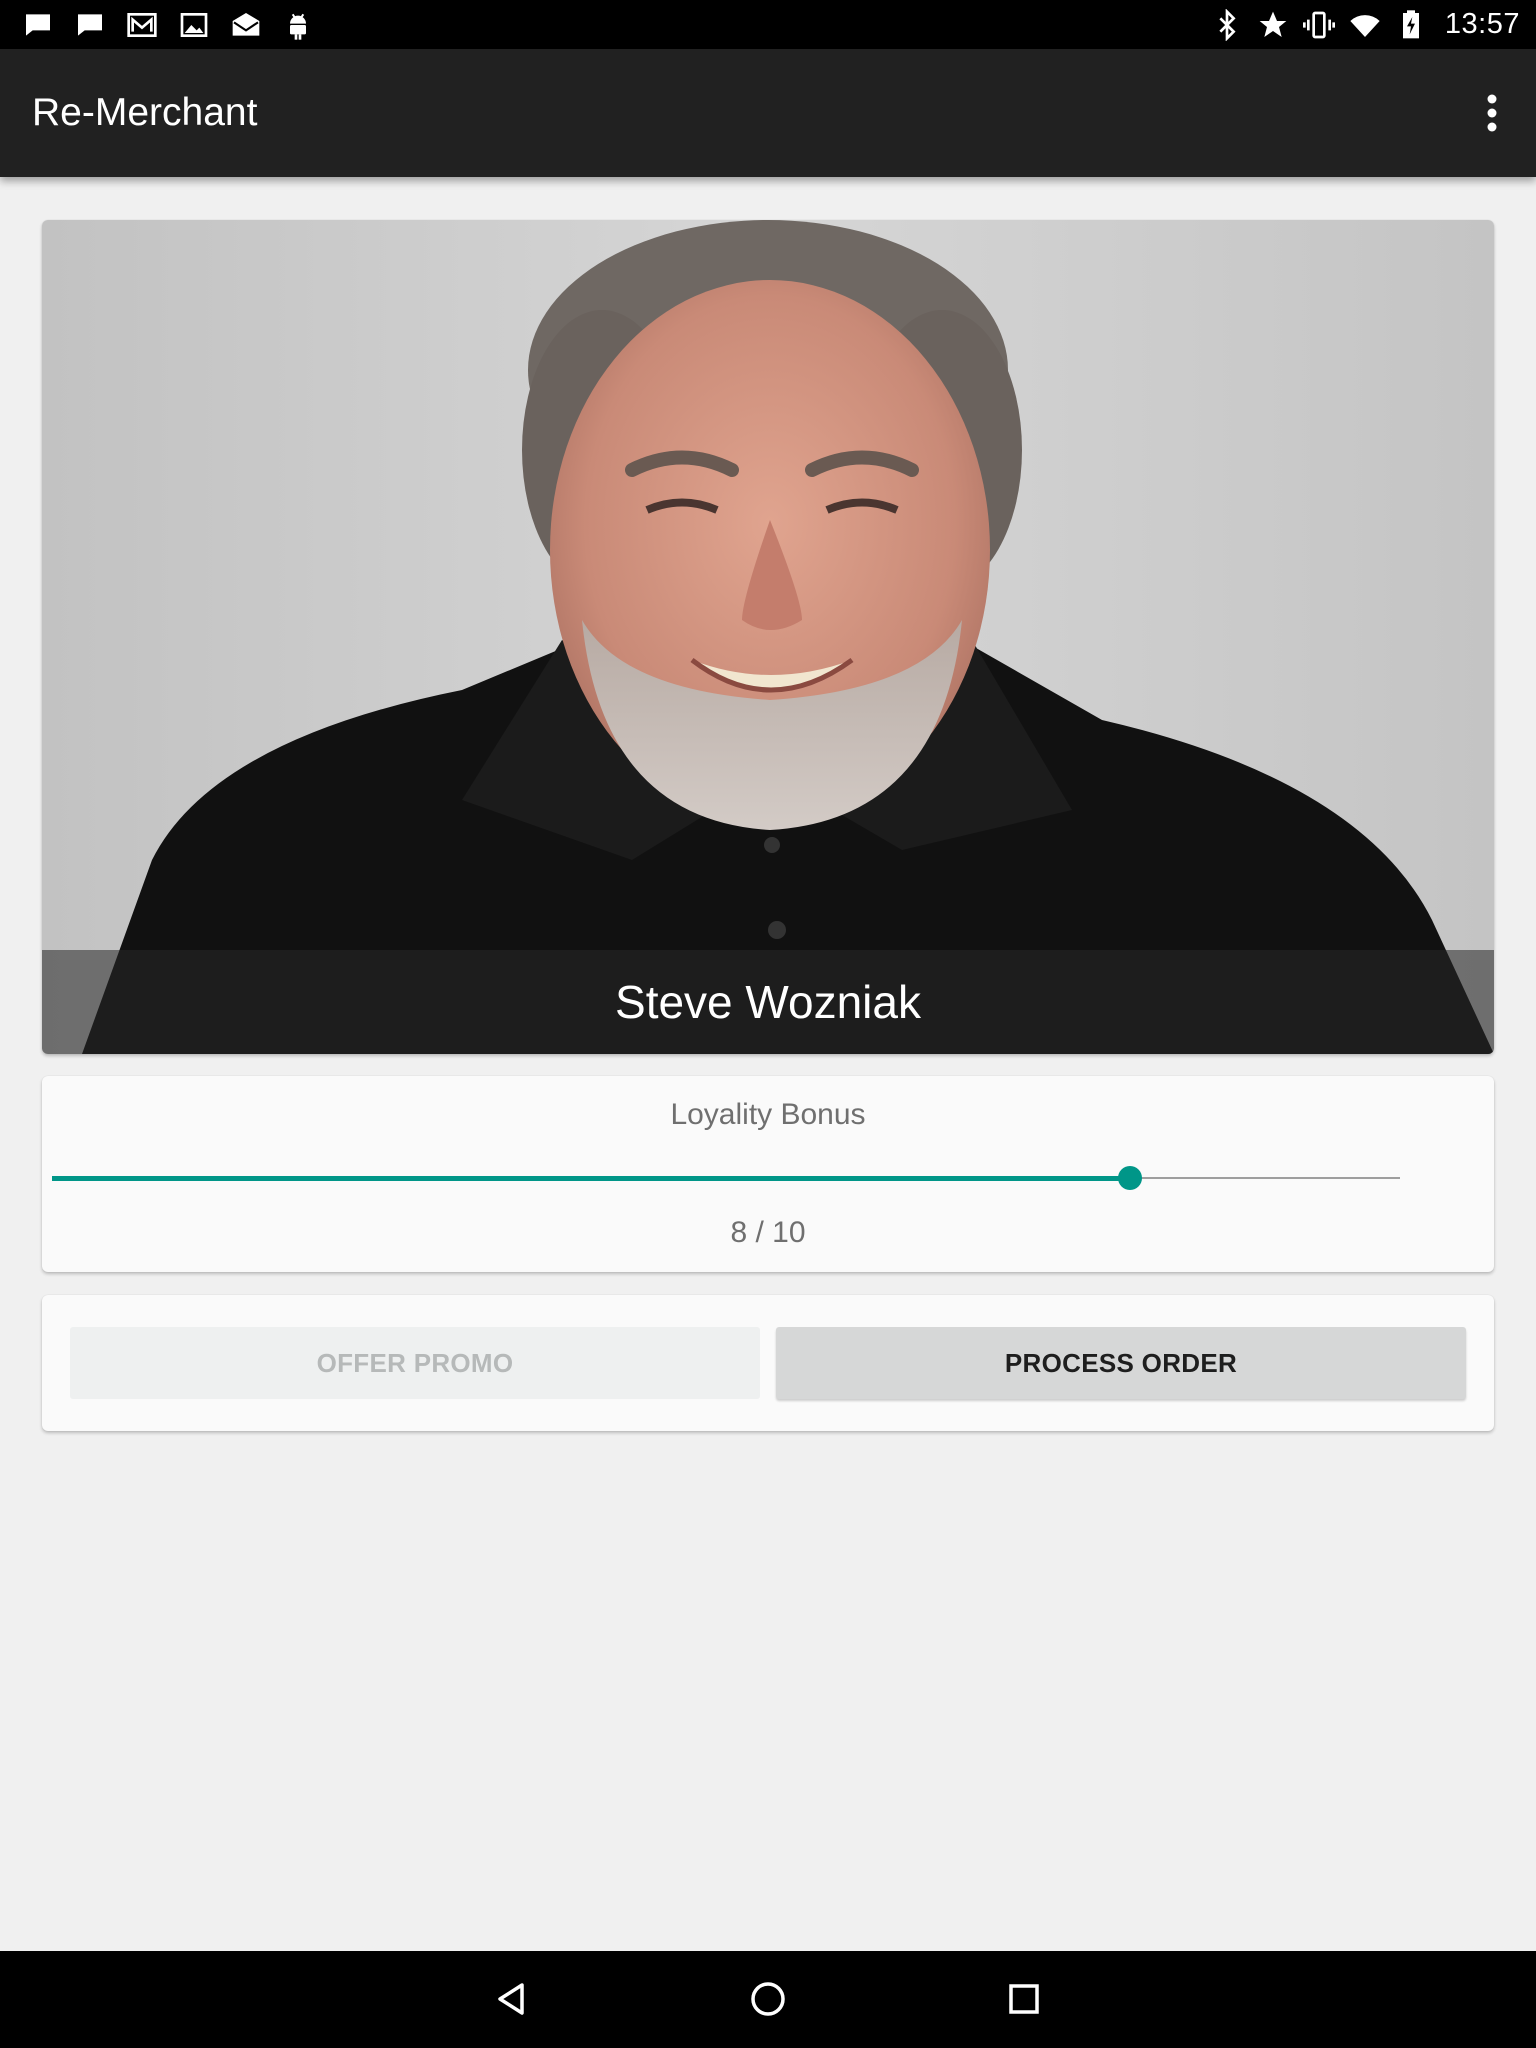 The height and width of the screenshot is (2048, 1536). What do you see at coordinates (142, 24) in the screenshot?
I see `gmail-icon` at bounding box center [142, 24].